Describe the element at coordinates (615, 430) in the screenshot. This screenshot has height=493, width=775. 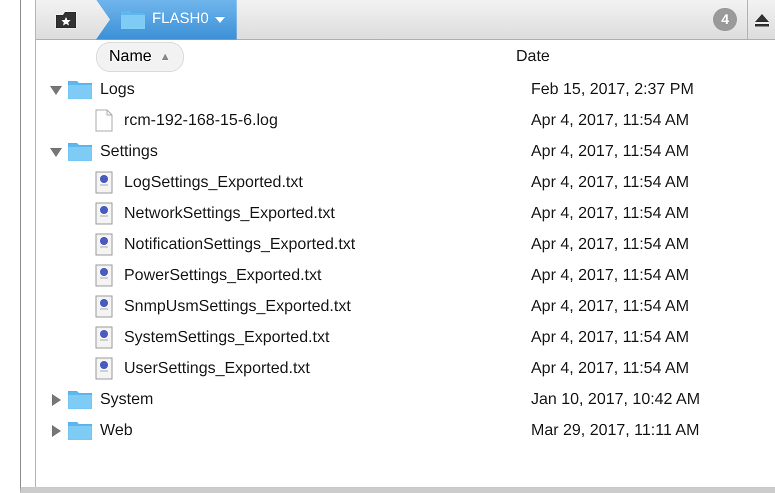
I see `date-cell-text: Mar 29, 2017, 11:11 AM` at that location.